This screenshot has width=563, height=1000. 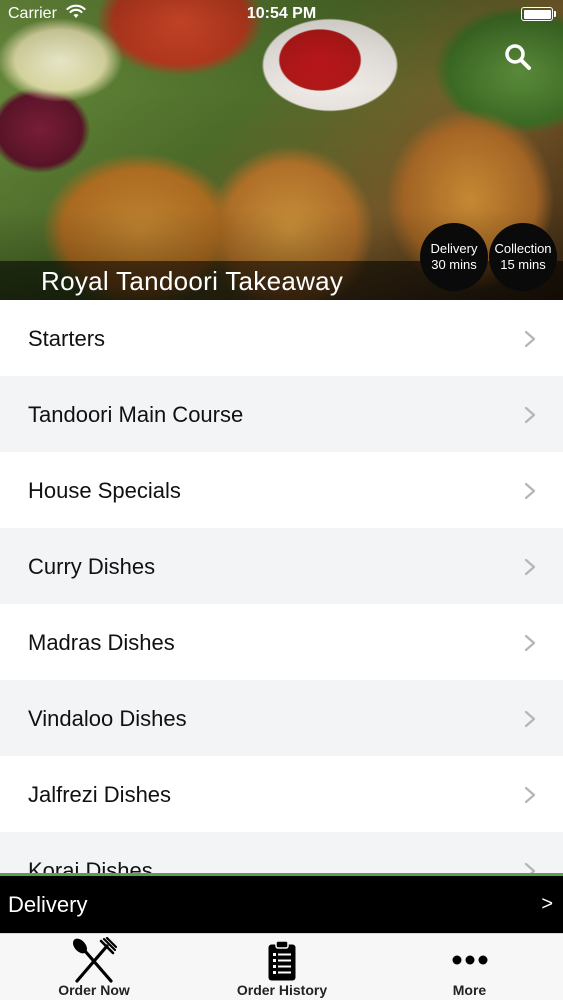 I want to click on tab-label: Order History, so click(x=282, y=990).